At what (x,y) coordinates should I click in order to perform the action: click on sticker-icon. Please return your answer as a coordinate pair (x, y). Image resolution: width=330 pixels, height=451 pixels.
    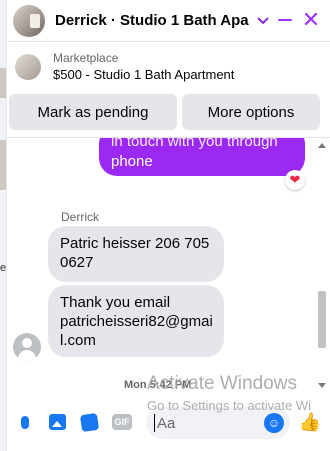
    Looking at the image, I should click on (89, 422).